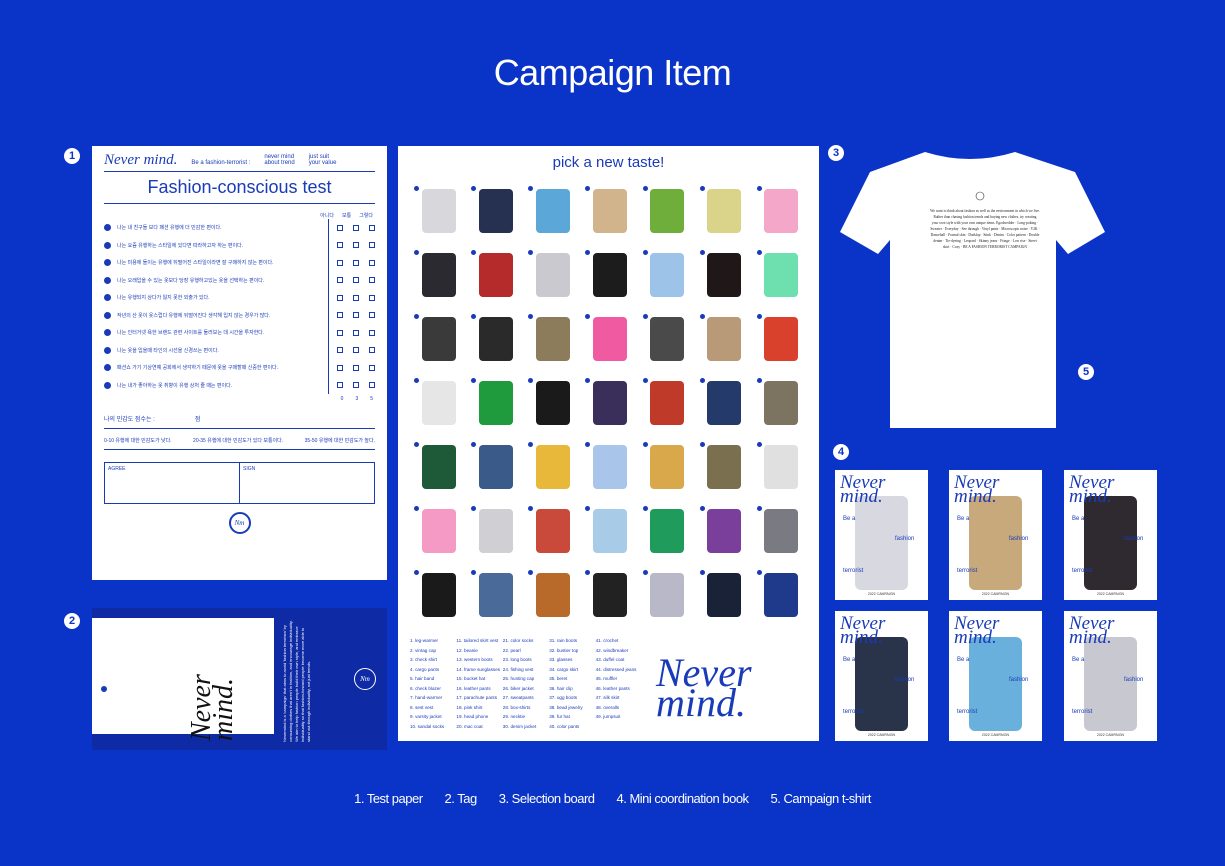 The height and width of the screenshot is (866, 1225). I want to click on book-terrorist: terrorist, so click(1082, 571).